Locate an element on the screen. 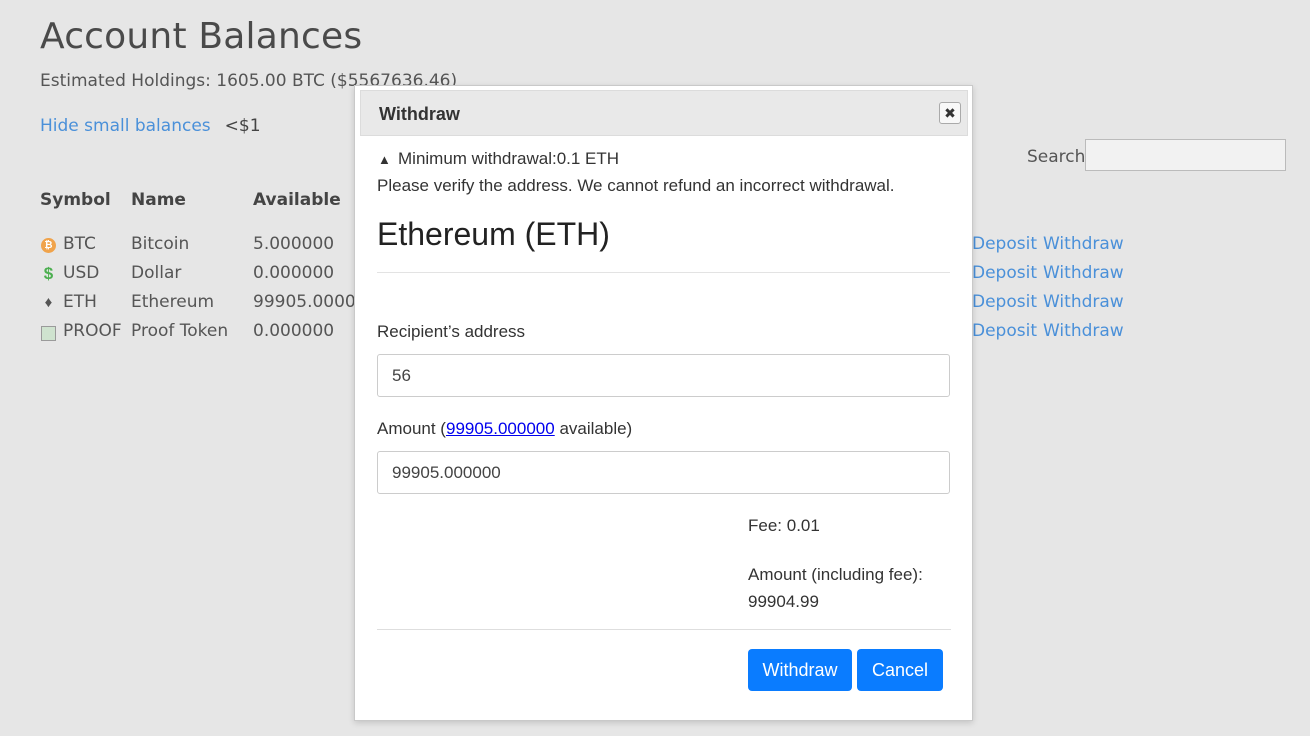  coin-title: Ethereum (ETH) is located at coordinates (493, 234).